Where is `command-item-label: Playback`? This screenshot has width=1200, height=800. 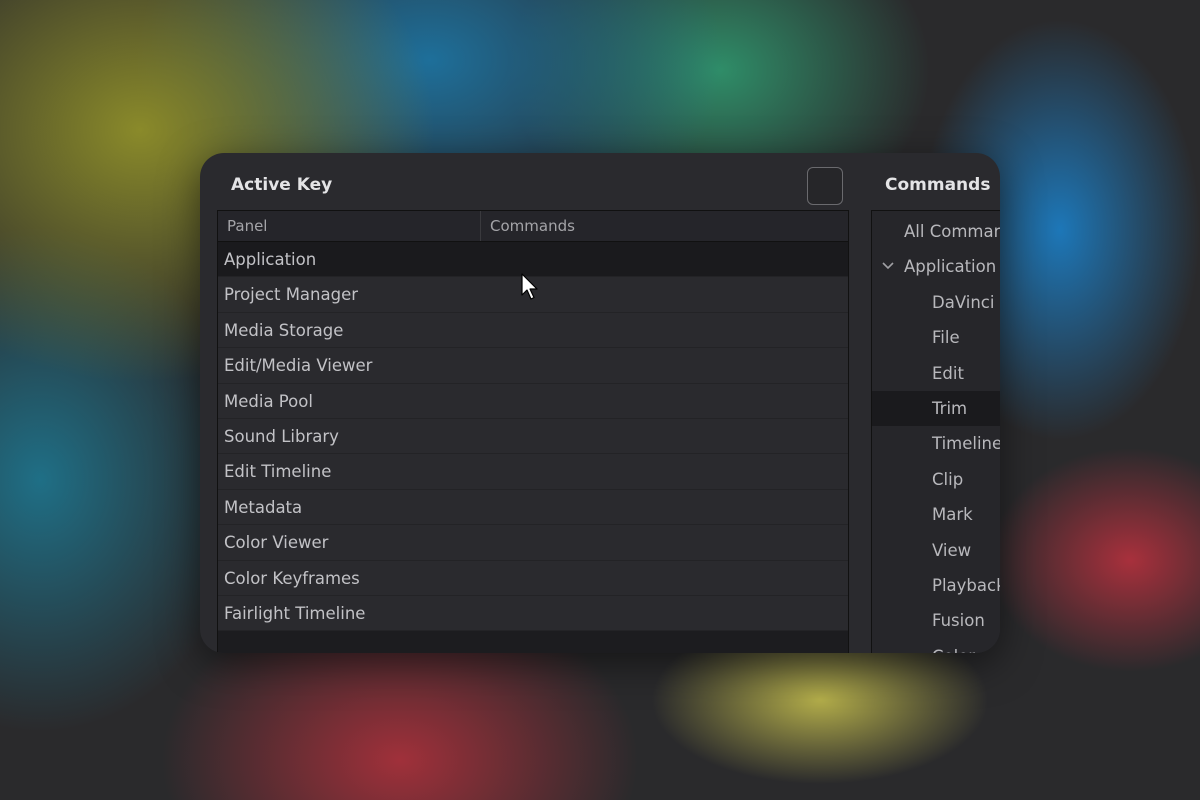 command-item-label: Playback is located at coordinates (966, 585).